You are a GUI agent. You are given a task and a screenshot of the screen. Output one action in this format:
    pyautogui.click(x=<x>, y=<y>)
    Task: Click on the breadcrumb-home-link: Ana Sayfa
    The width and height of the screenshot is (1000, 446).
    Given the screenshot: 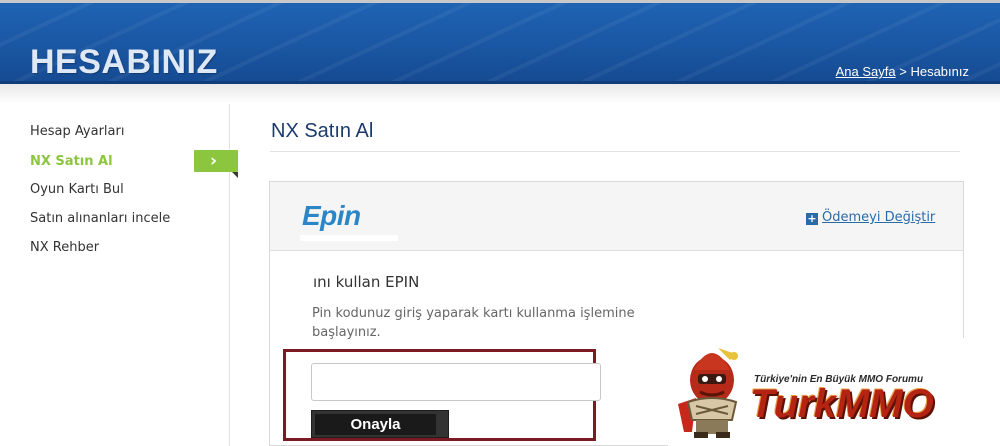 What is the action you would take?
    pyautogui.click(x=866, y=71)
    